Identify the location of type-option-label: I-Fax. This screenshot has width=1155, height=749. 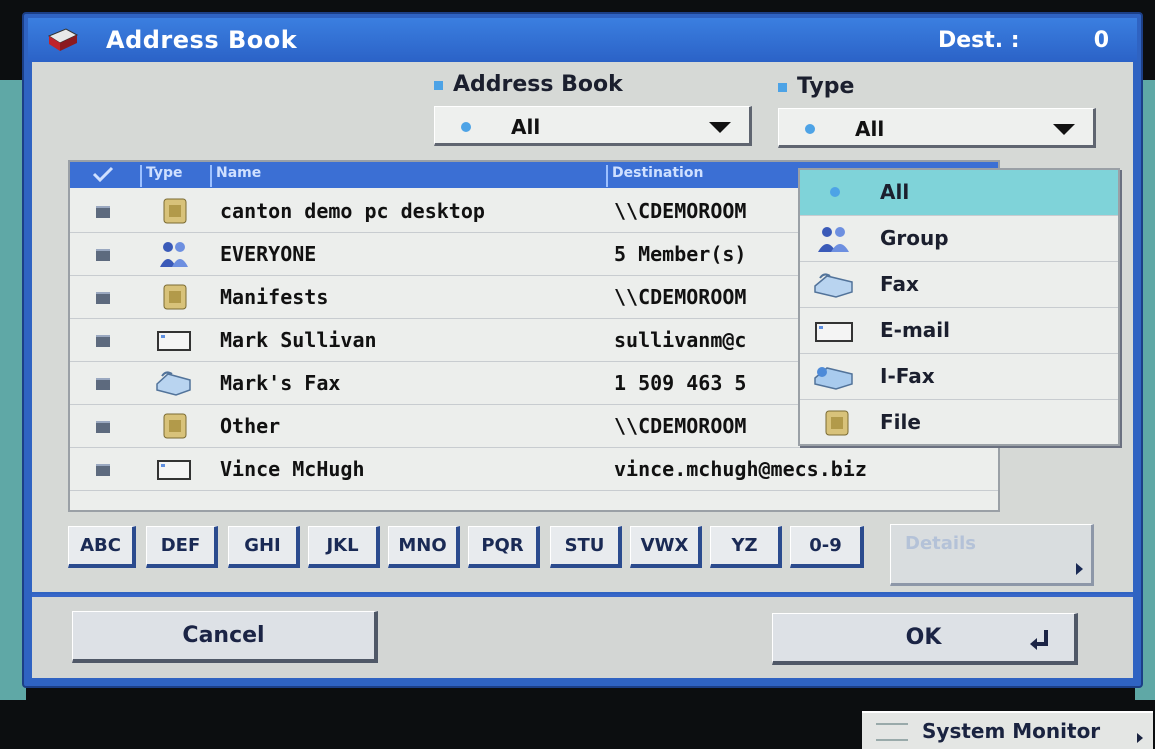
(907, 376).